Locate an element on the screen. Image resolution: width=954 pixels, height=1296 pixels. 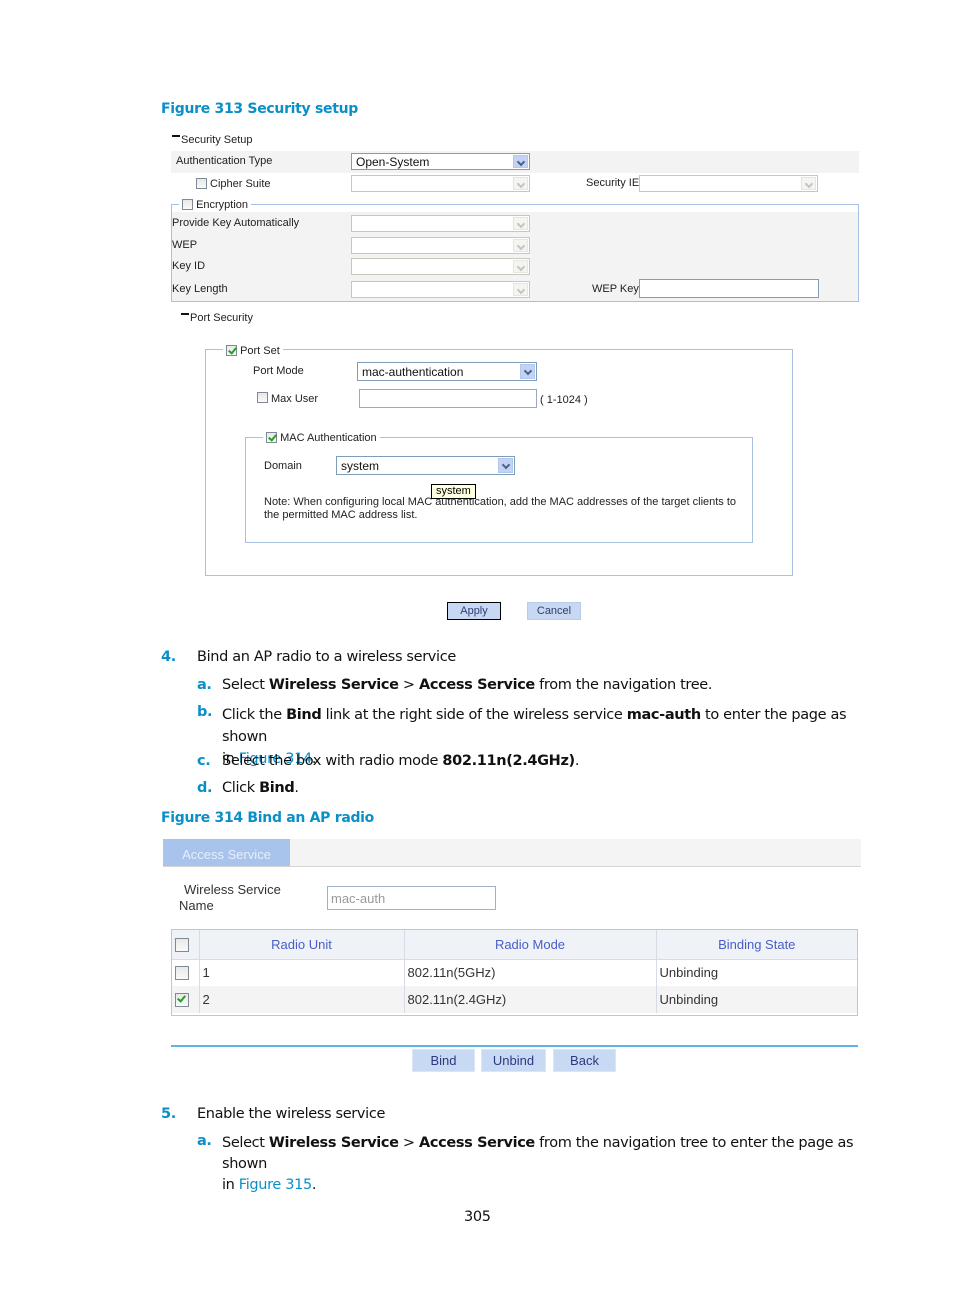
mac-auth-legend: MAC Authentication is located at coordinates (321, 437).